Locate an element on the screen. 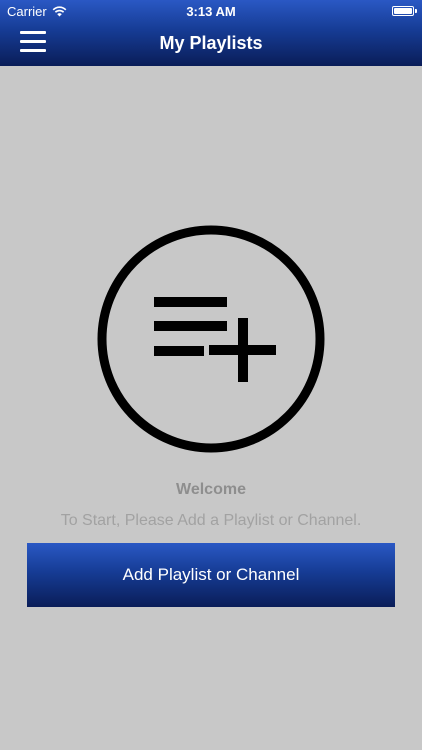 Image resolution: width=422 pixels, height=750 pixels. battery-level-fill is located at coordinates (403, 11).